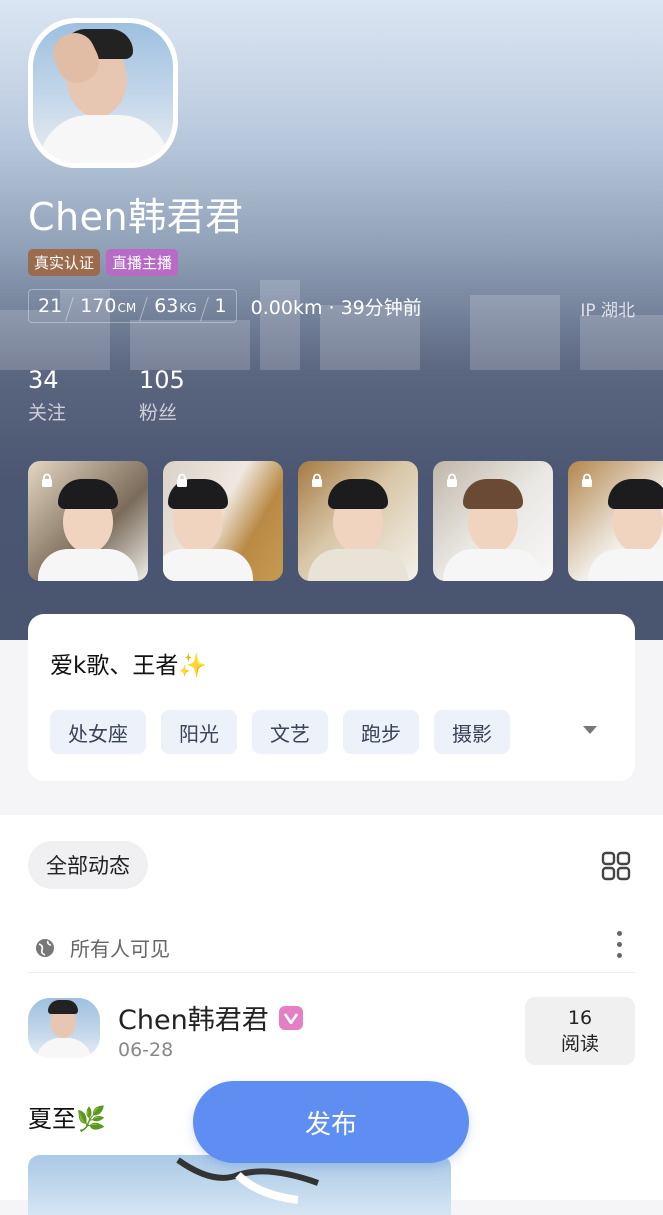 This screenshot has width=663, height=1215. I want to click on divider, so click(331, 972).